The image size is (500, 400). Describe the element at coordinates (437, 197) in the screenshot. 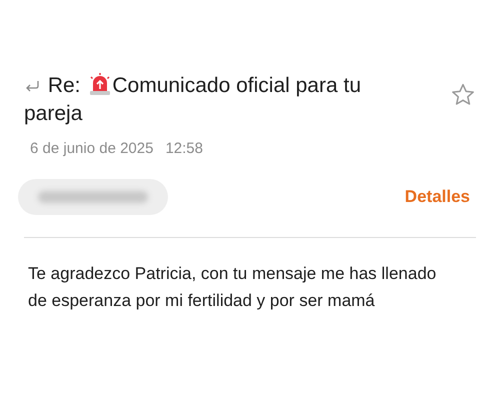

I see `details-link: Detalles` at that location.